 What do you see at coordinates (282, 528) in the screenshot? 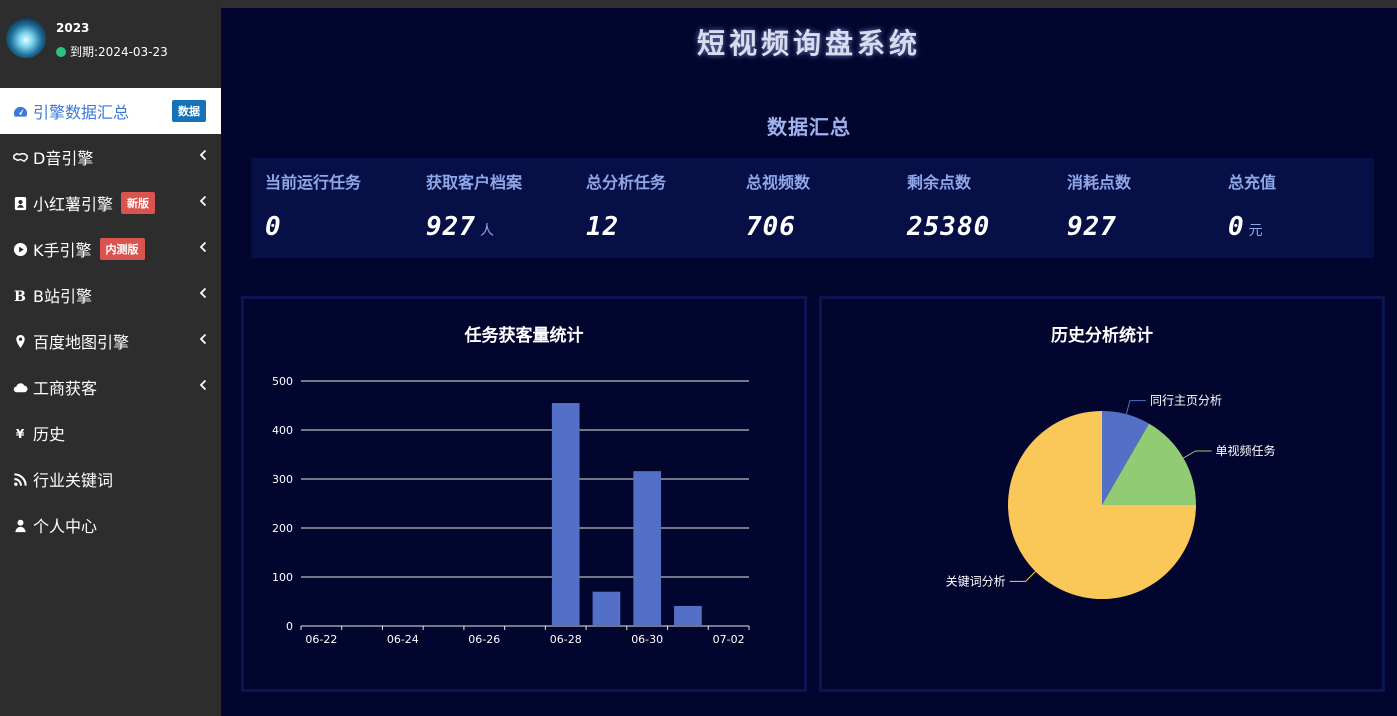
I see `y-tick-label: 200` at bounding box center [282, 528].